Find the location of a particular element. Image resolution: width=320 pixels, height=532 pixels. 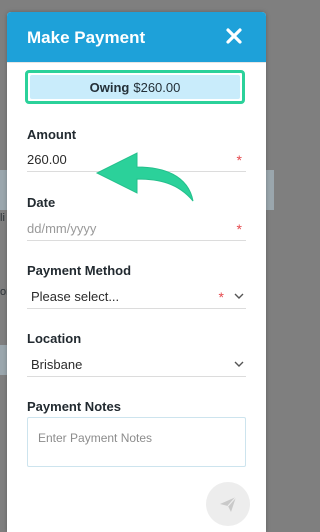

payment-method-select: Please select... * is located at coordinates (136, 296).